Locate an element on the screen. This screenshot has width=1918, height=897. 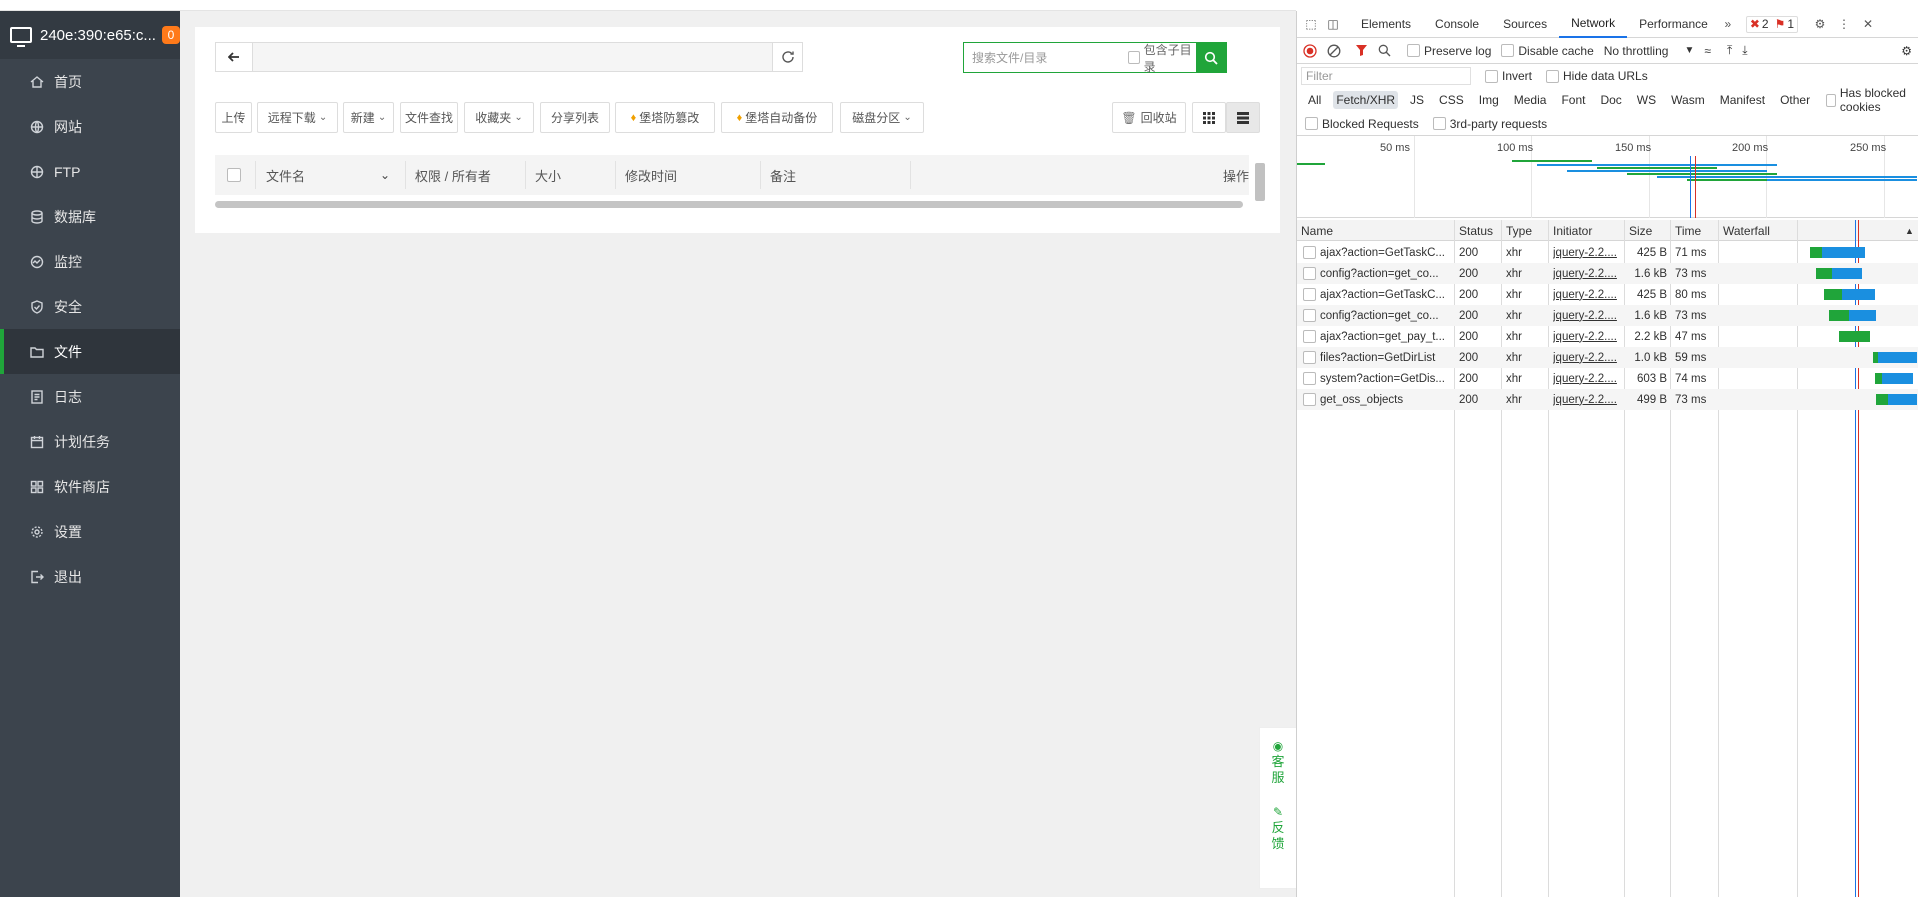
inspect-icon: ⬚ is located at coordinates (1311, 24).